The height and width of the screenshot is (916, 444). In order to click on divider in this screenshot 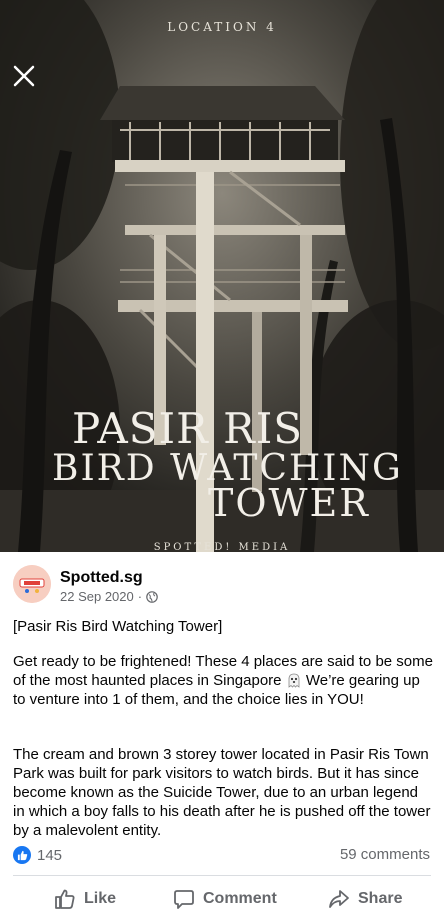, I will do `click(222, 875)`.